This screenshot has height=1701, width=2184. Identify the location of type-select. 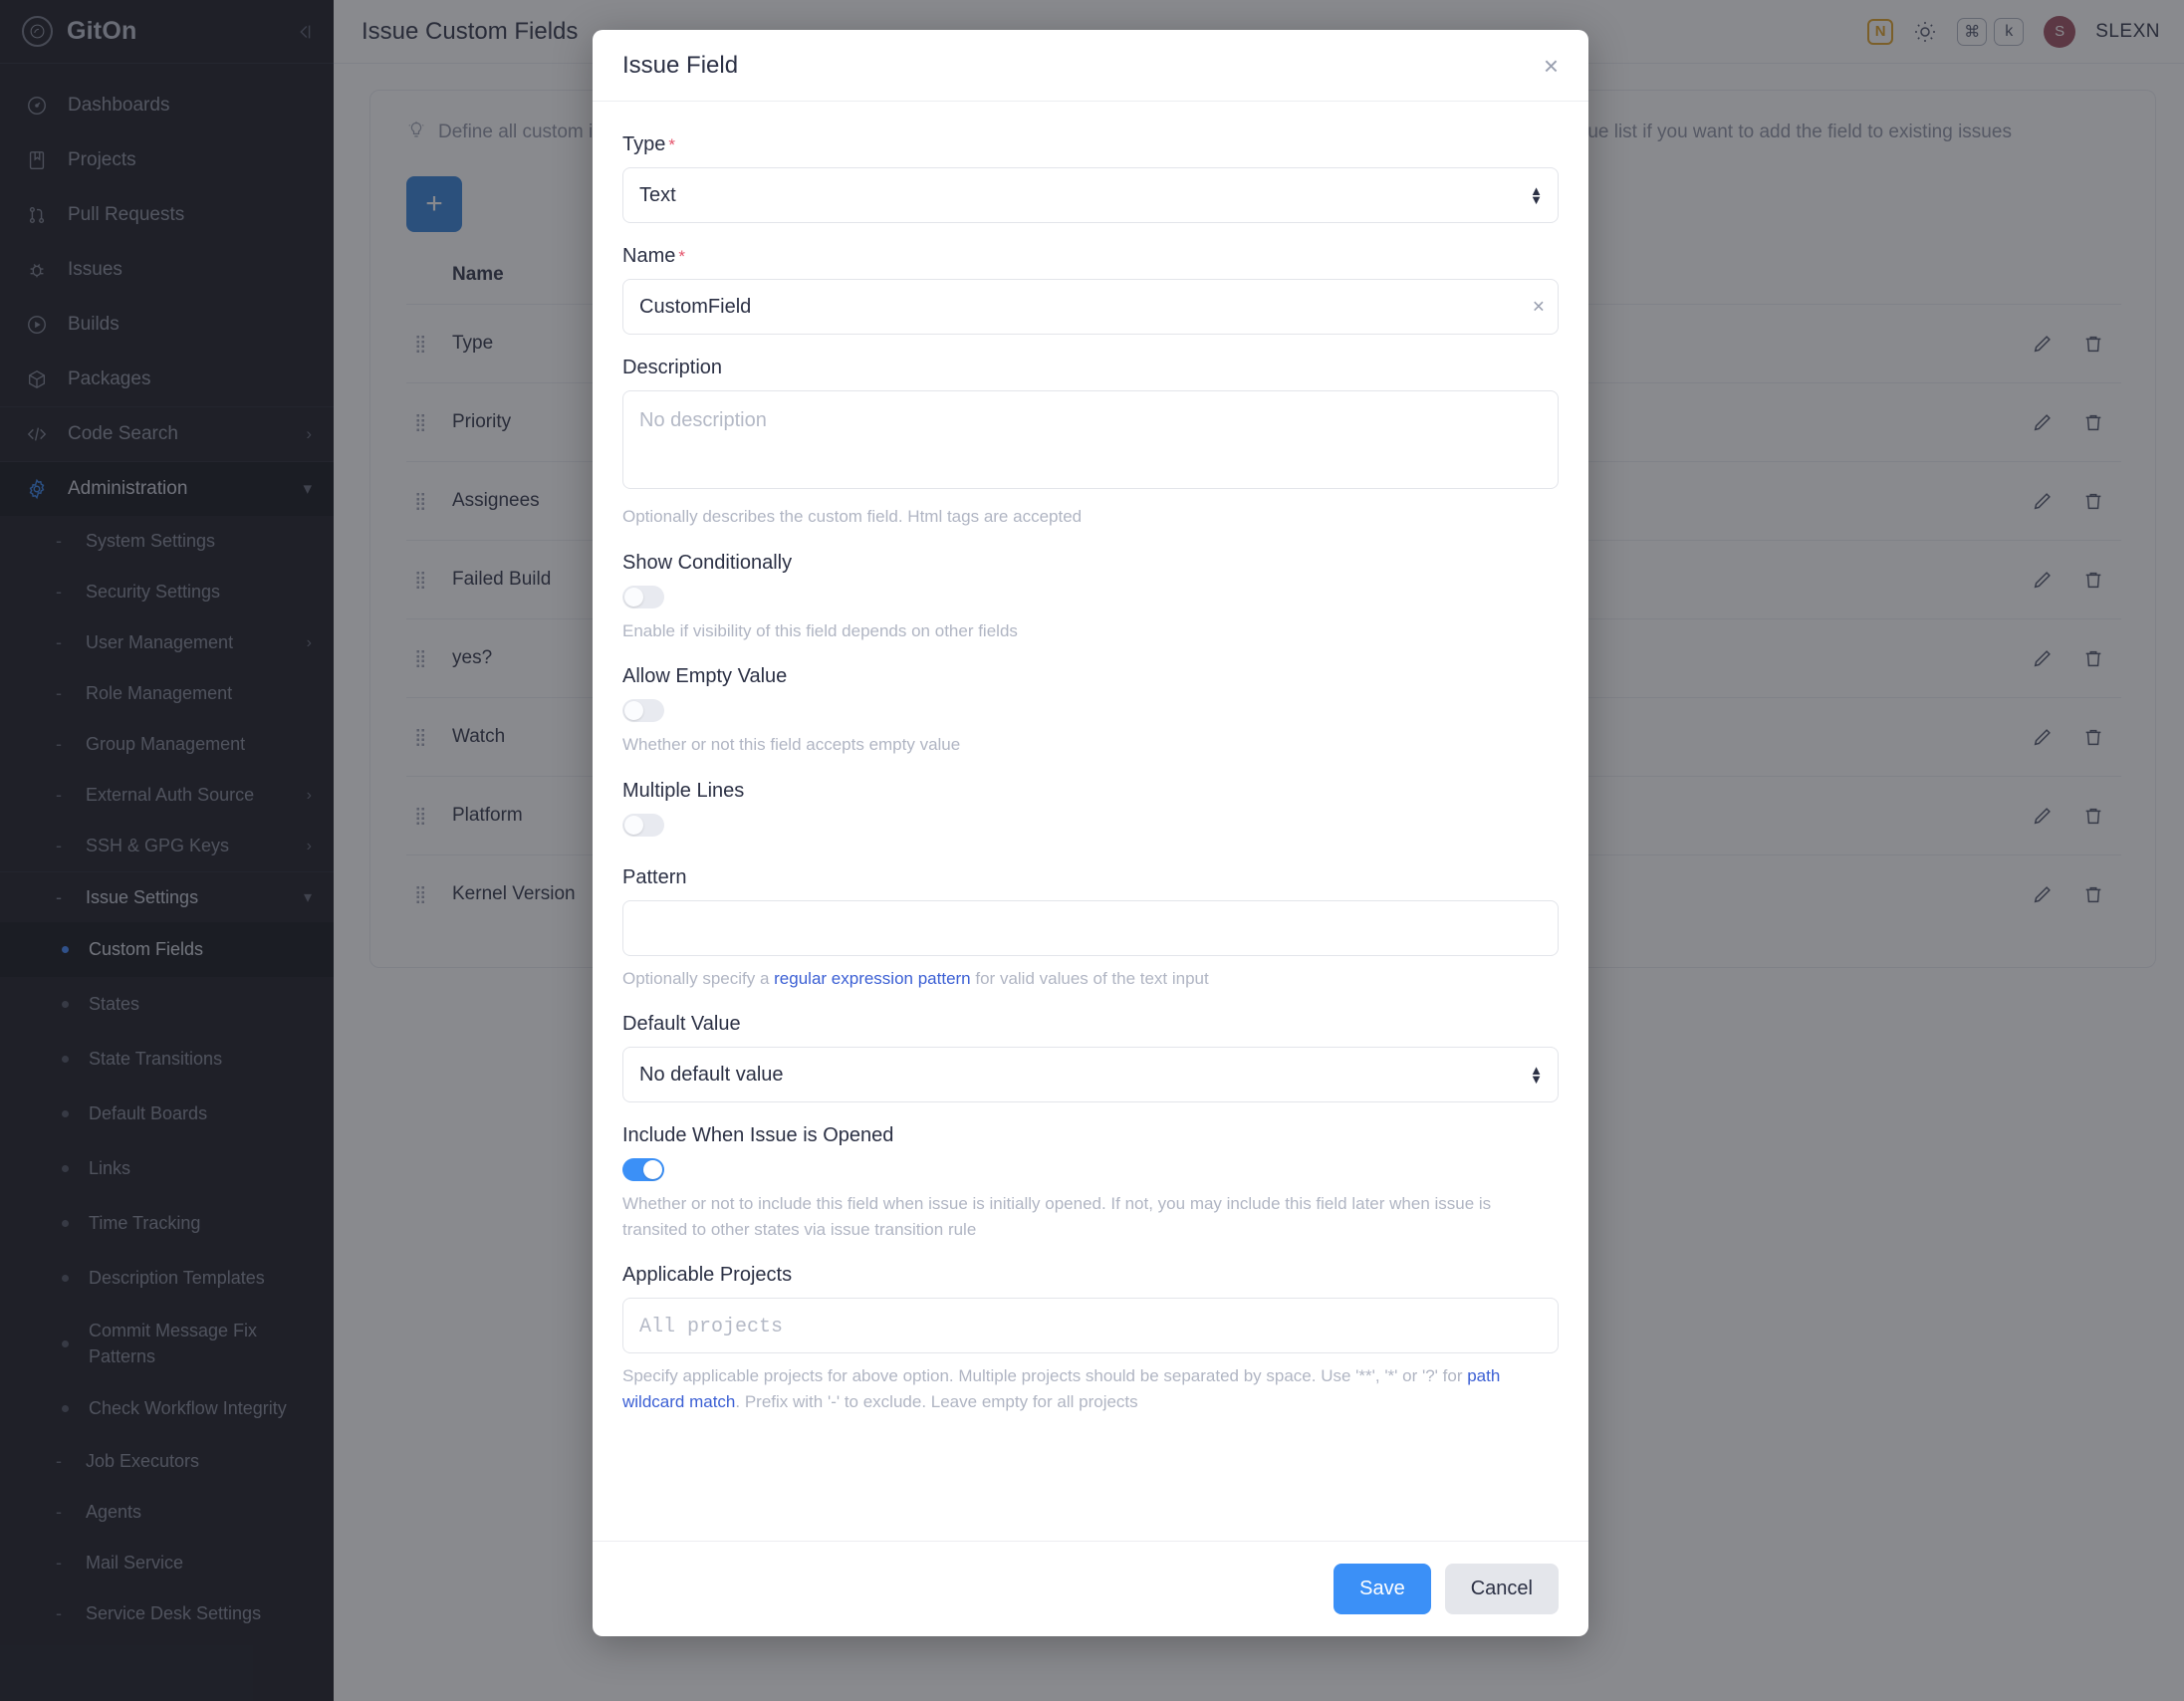
(1090, 195).